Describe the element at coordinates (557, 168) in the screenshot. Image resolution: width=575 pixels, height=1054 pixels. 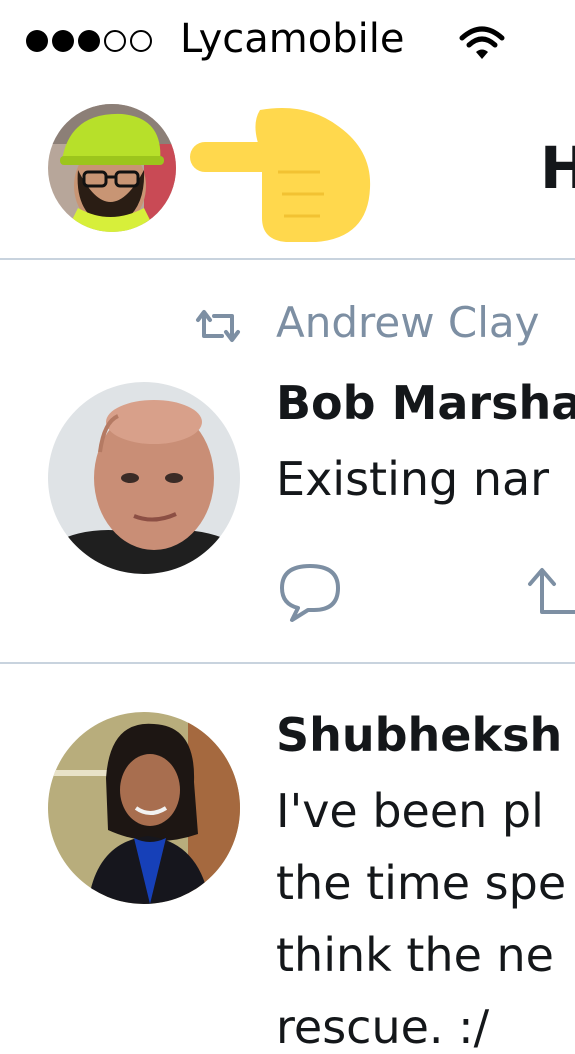
I see `page-title: H` at that location.